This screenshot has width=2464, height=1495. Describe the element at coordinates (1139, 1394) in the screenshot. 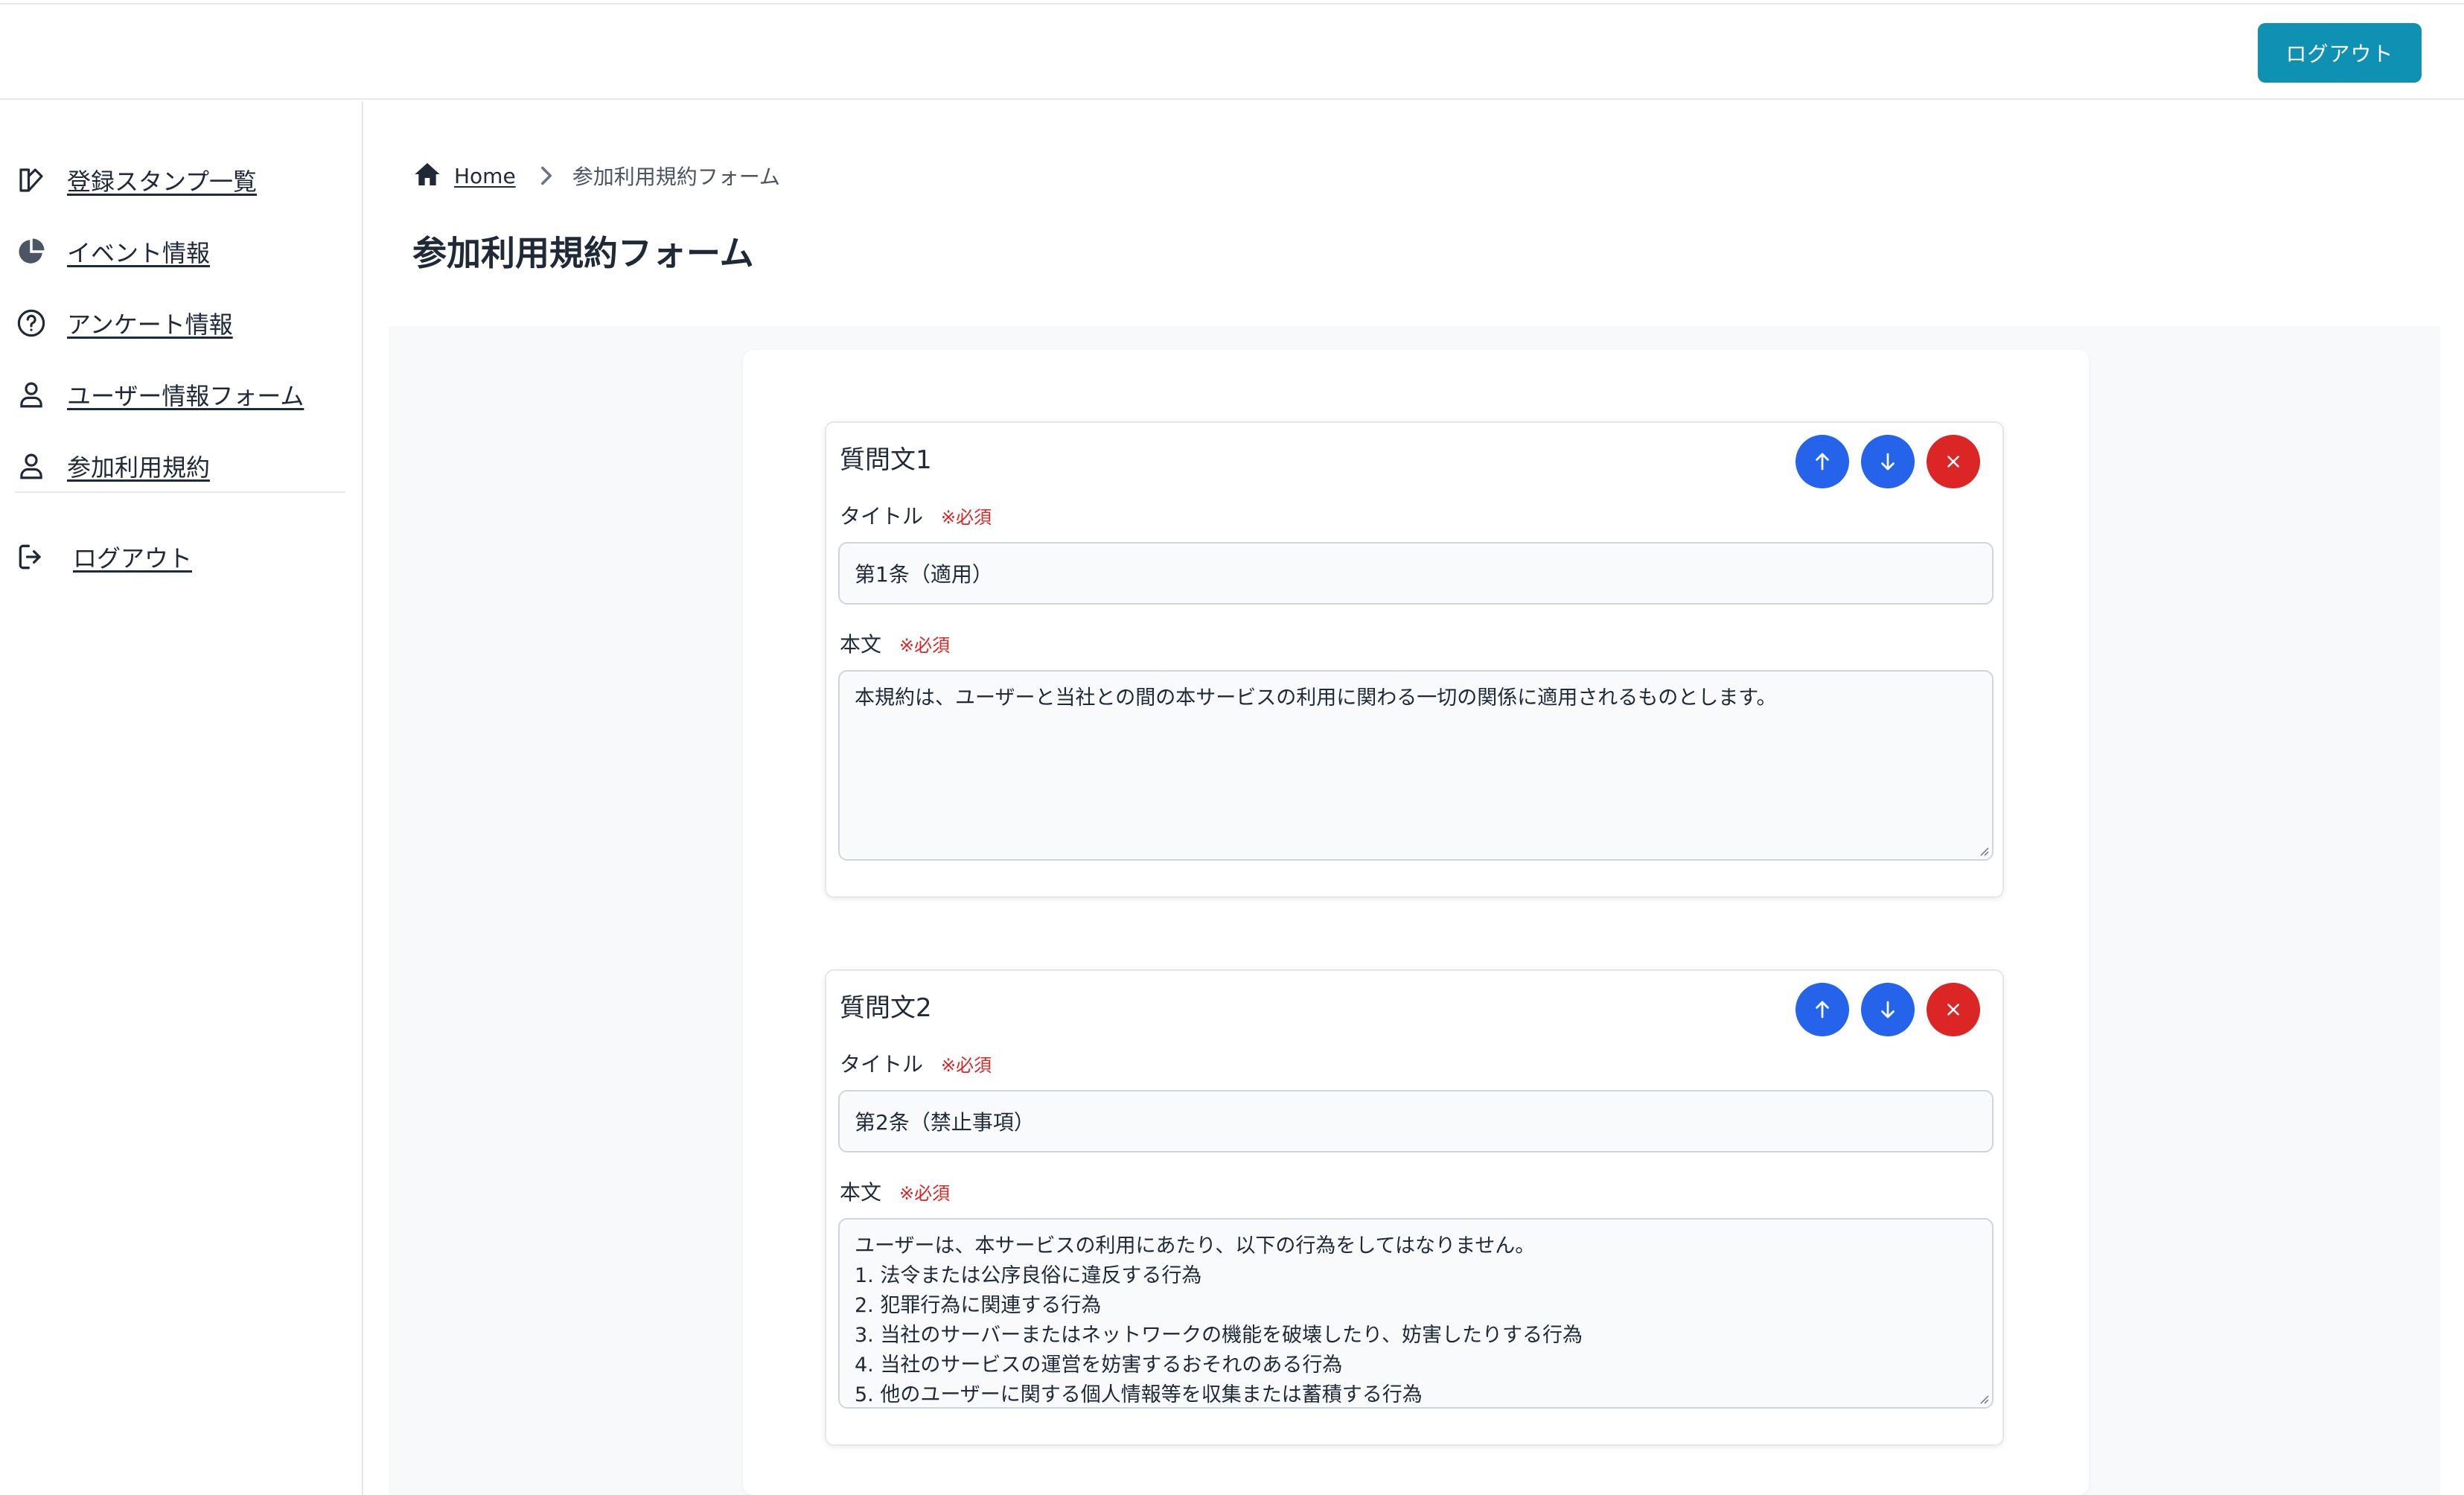

I see `body-line: 5. 他のユーザーに関する個人情報等を収集または蓄積する行為` at that location.